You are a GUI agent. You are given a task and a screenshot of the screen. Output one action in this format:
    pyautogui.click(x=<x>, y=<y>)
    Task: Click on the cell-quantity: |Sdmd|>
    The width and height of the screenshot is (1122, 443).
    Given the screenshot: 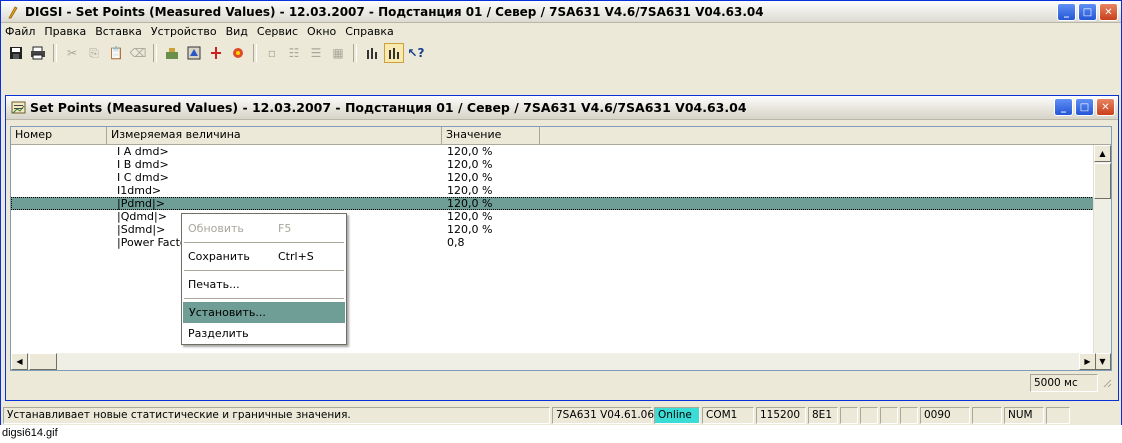 What is the action you would take?
    pyautogui.click(x=141, y=229)
    